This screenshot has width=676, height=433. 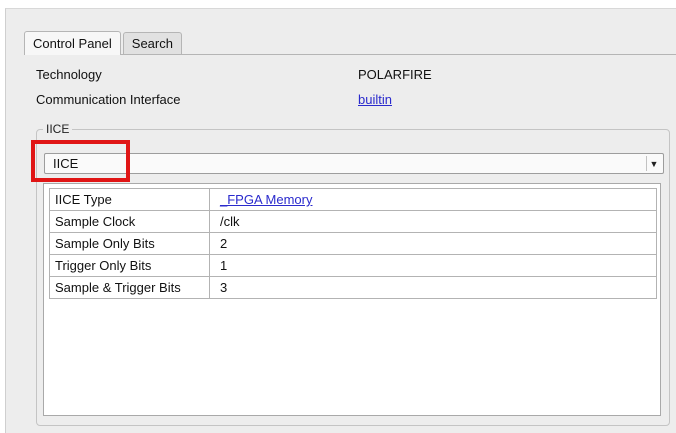 I want to click on table-row: Trigger Only Bits 1, so click(x=353, y=265).